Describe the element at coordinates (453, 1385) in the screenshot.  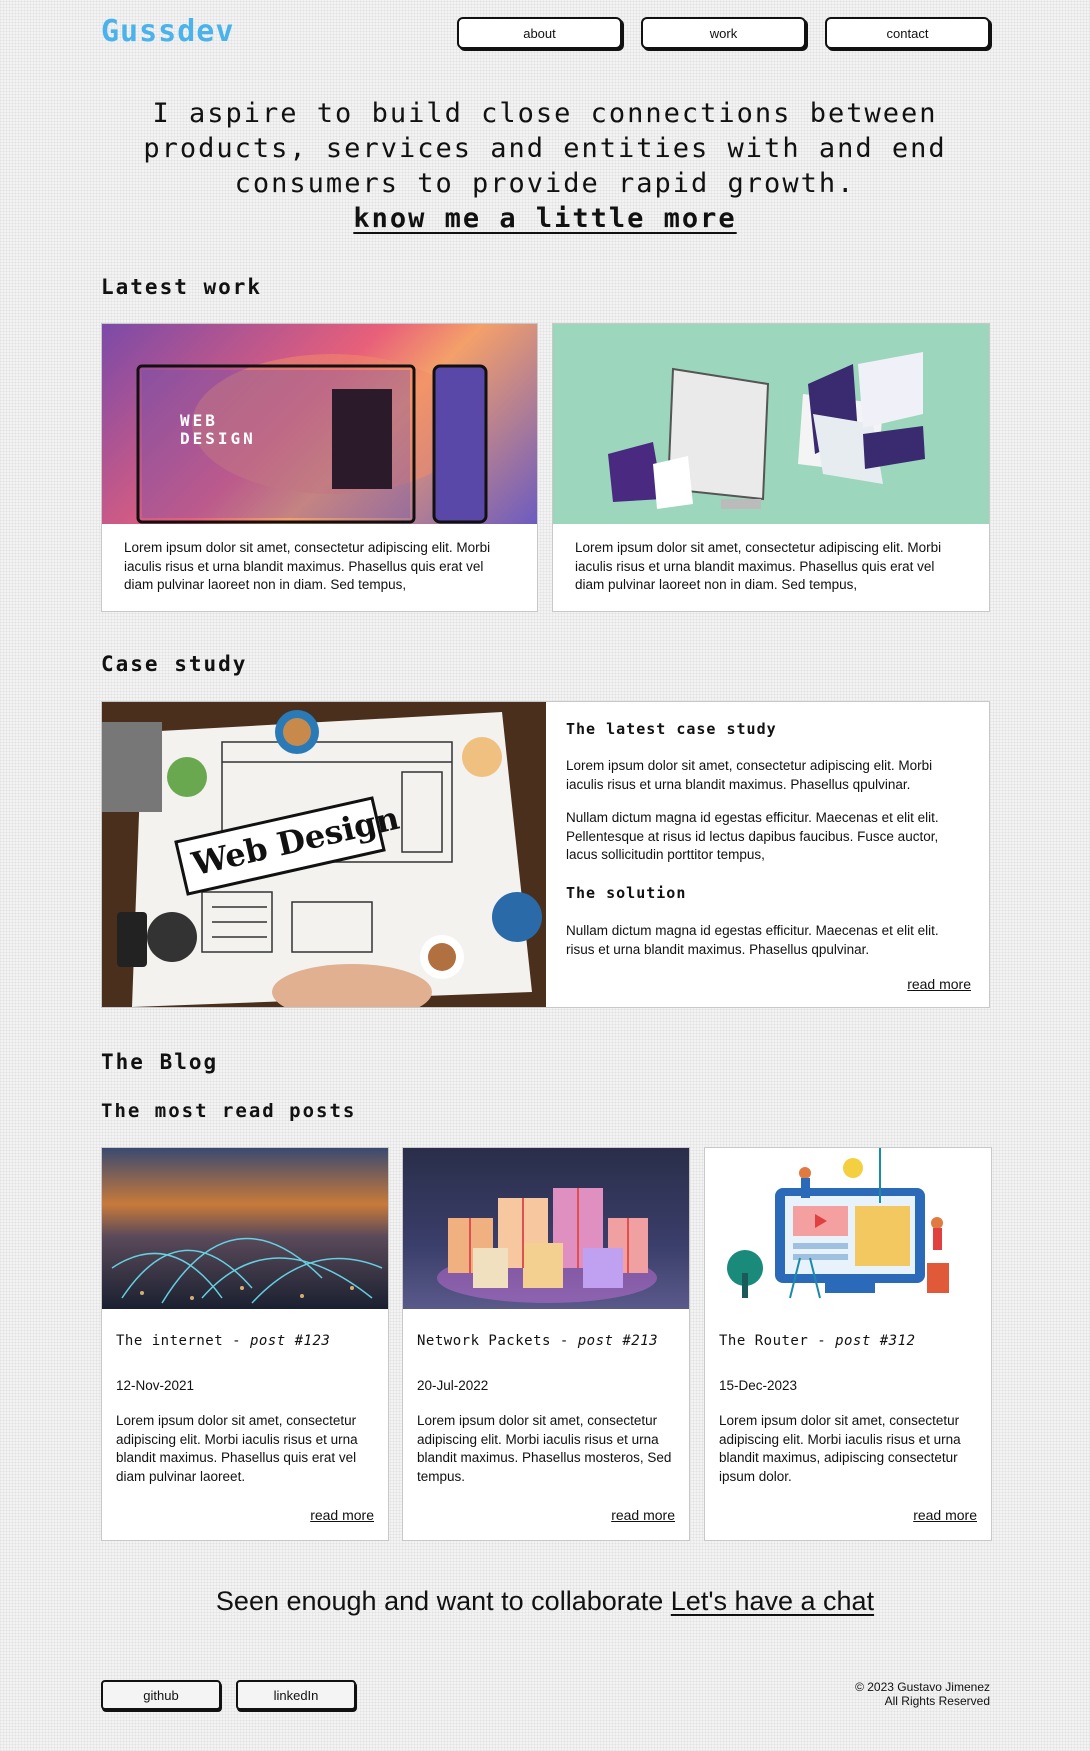
I see `blog-post-date: 20-Jul-2022` at that location.